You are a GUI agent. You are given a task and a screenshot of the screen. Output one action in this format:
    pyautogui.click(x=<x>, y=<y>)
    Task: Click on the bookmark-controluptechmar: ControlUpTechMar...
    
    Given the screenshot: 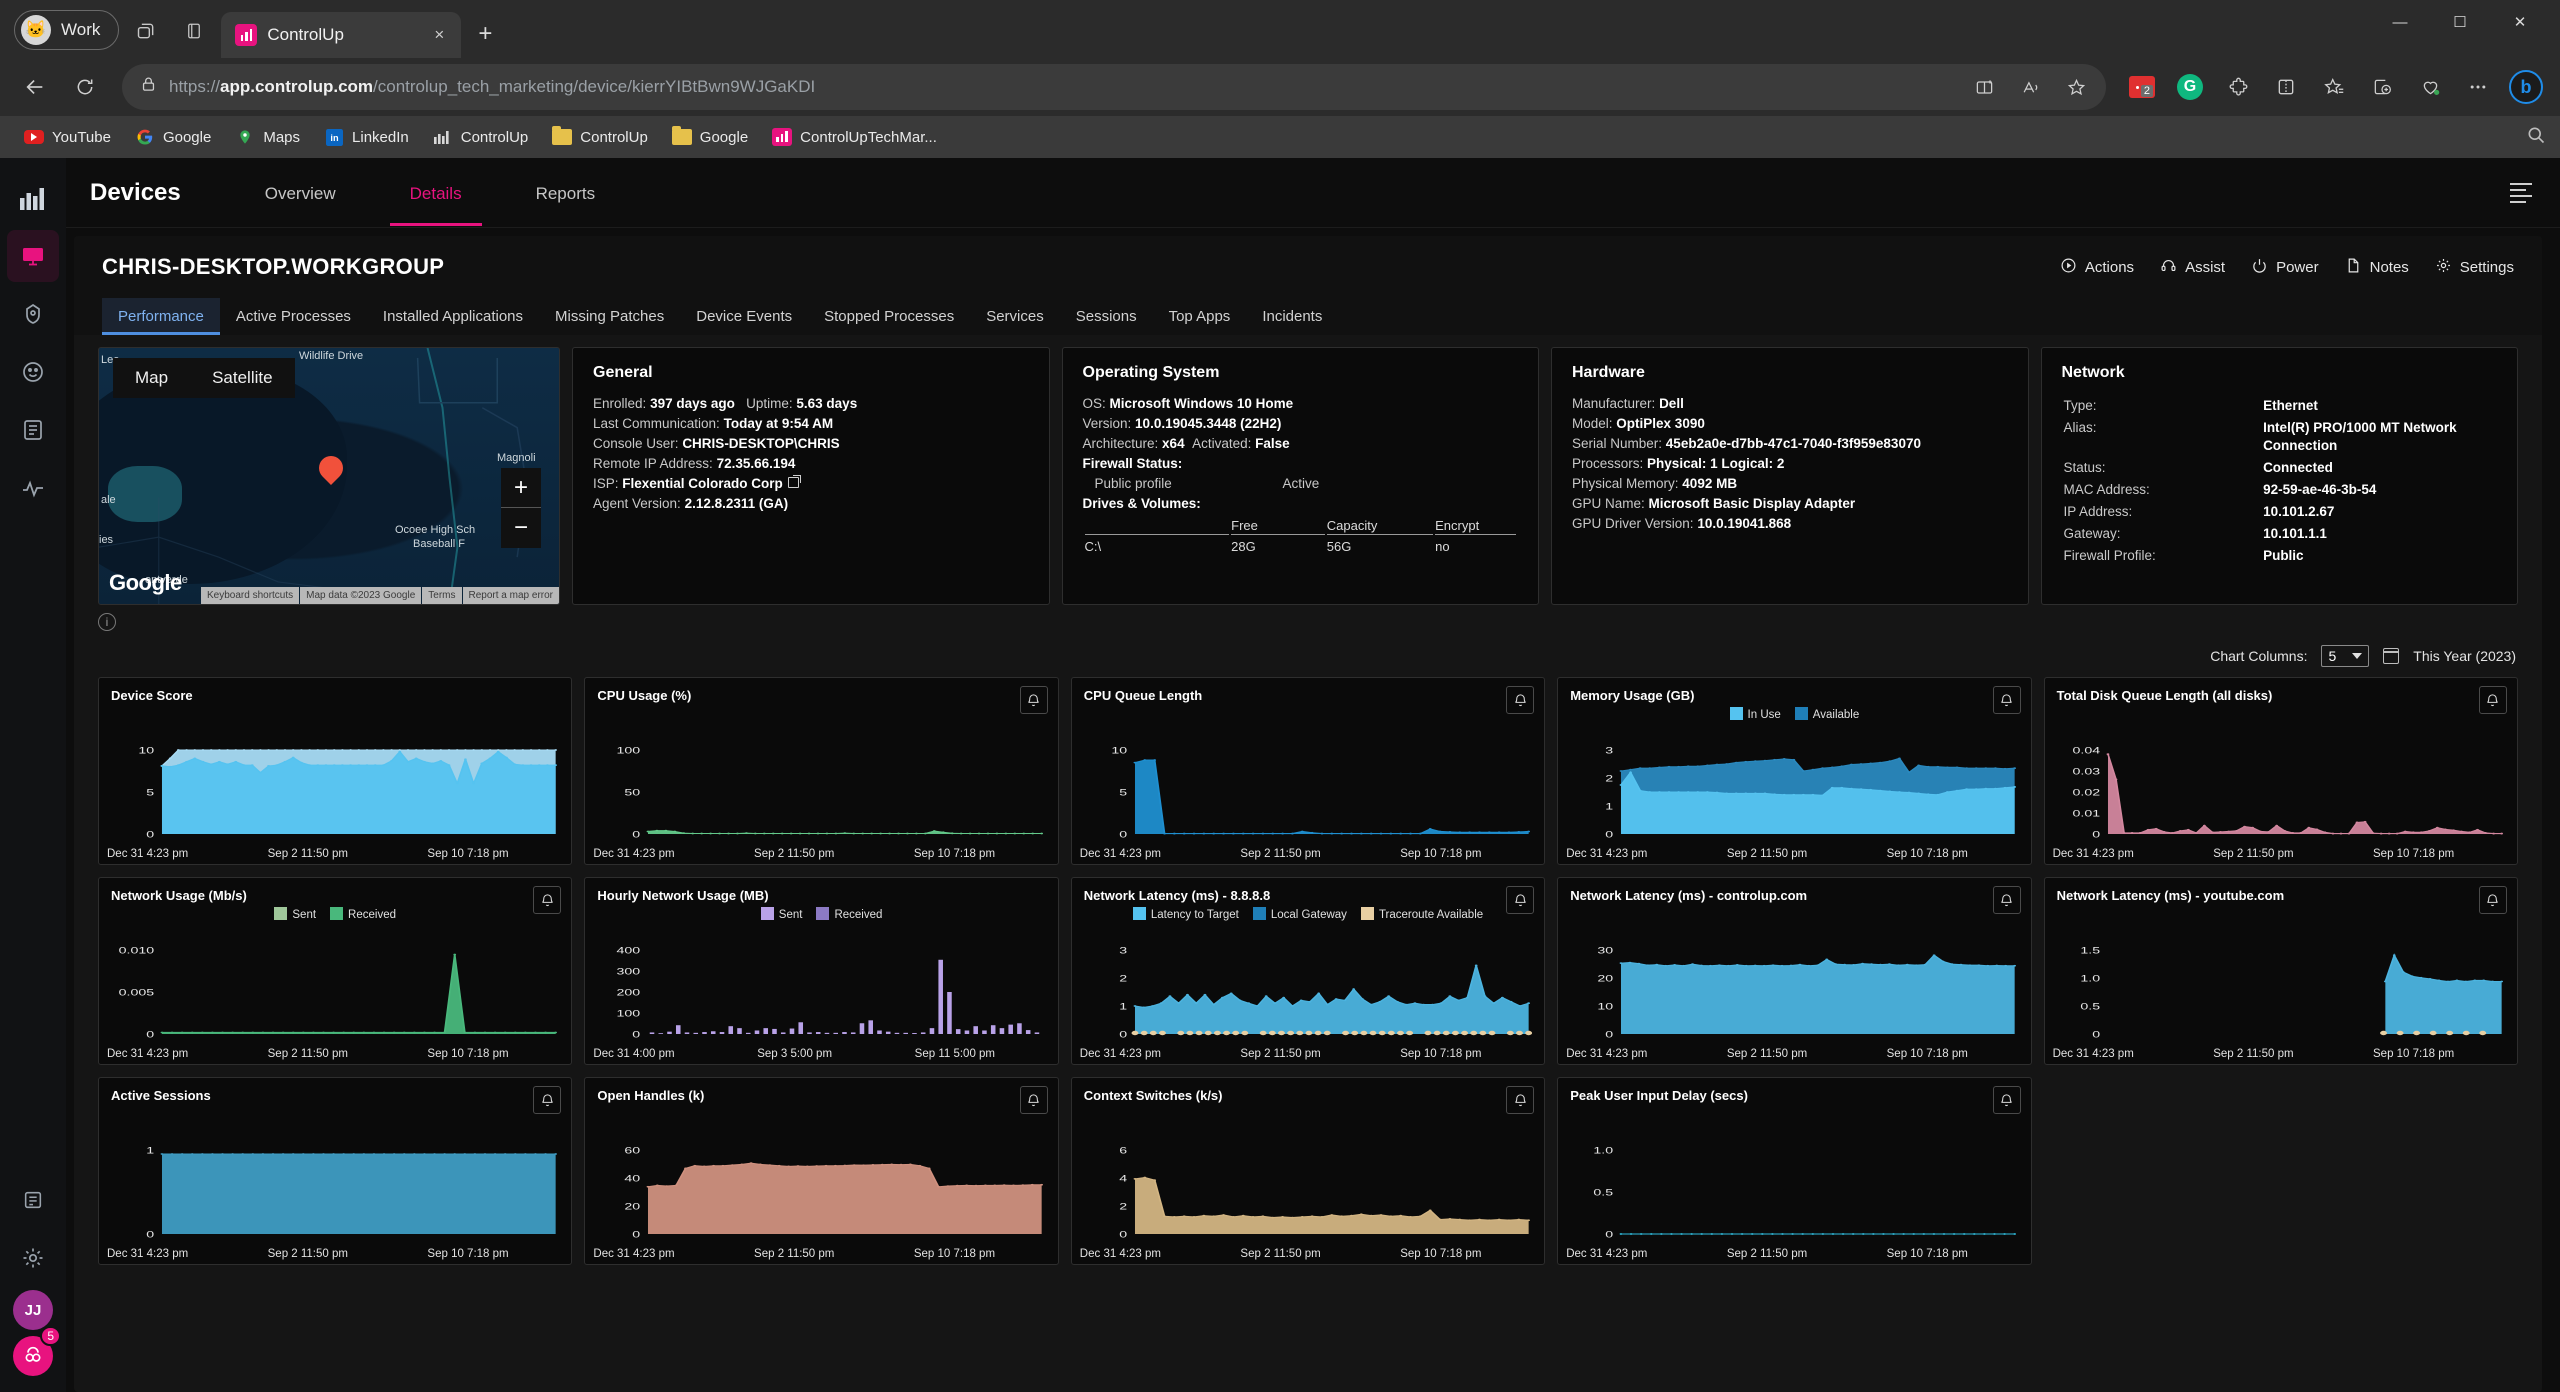 What is the action you would take?
    pyautogui.click(x=854, y=137)
    